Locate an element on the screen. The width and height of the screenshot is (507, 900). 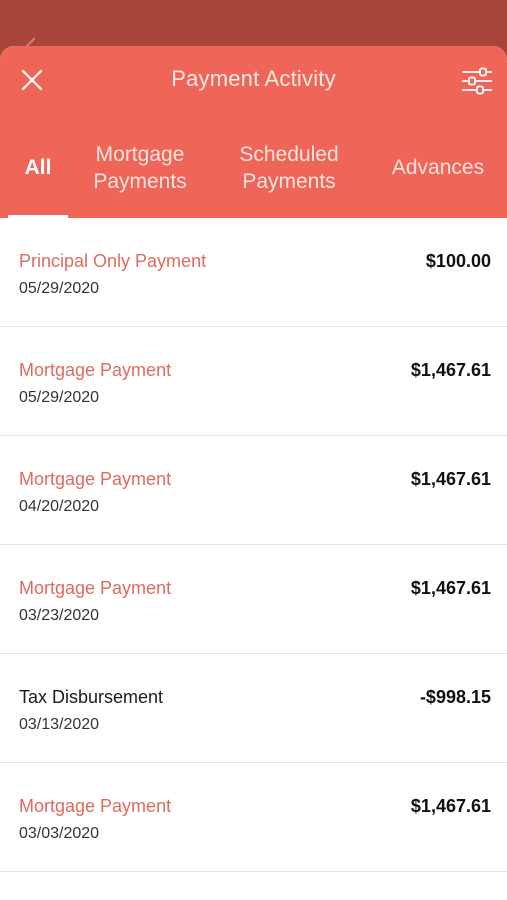
tab-label: Advances is located at coordinates (438, 167).